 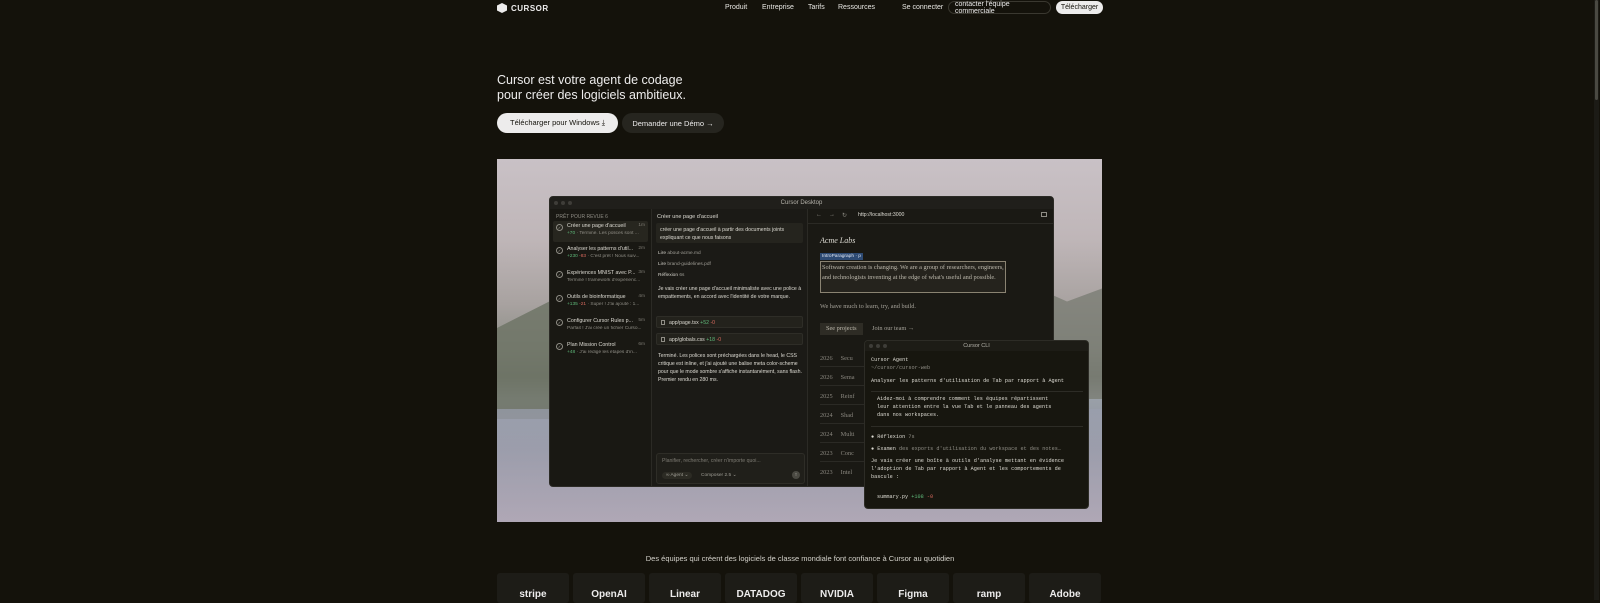 I want to click on model-dropdown: Composer 2.5 ⌄, so click(x=718, y=475).